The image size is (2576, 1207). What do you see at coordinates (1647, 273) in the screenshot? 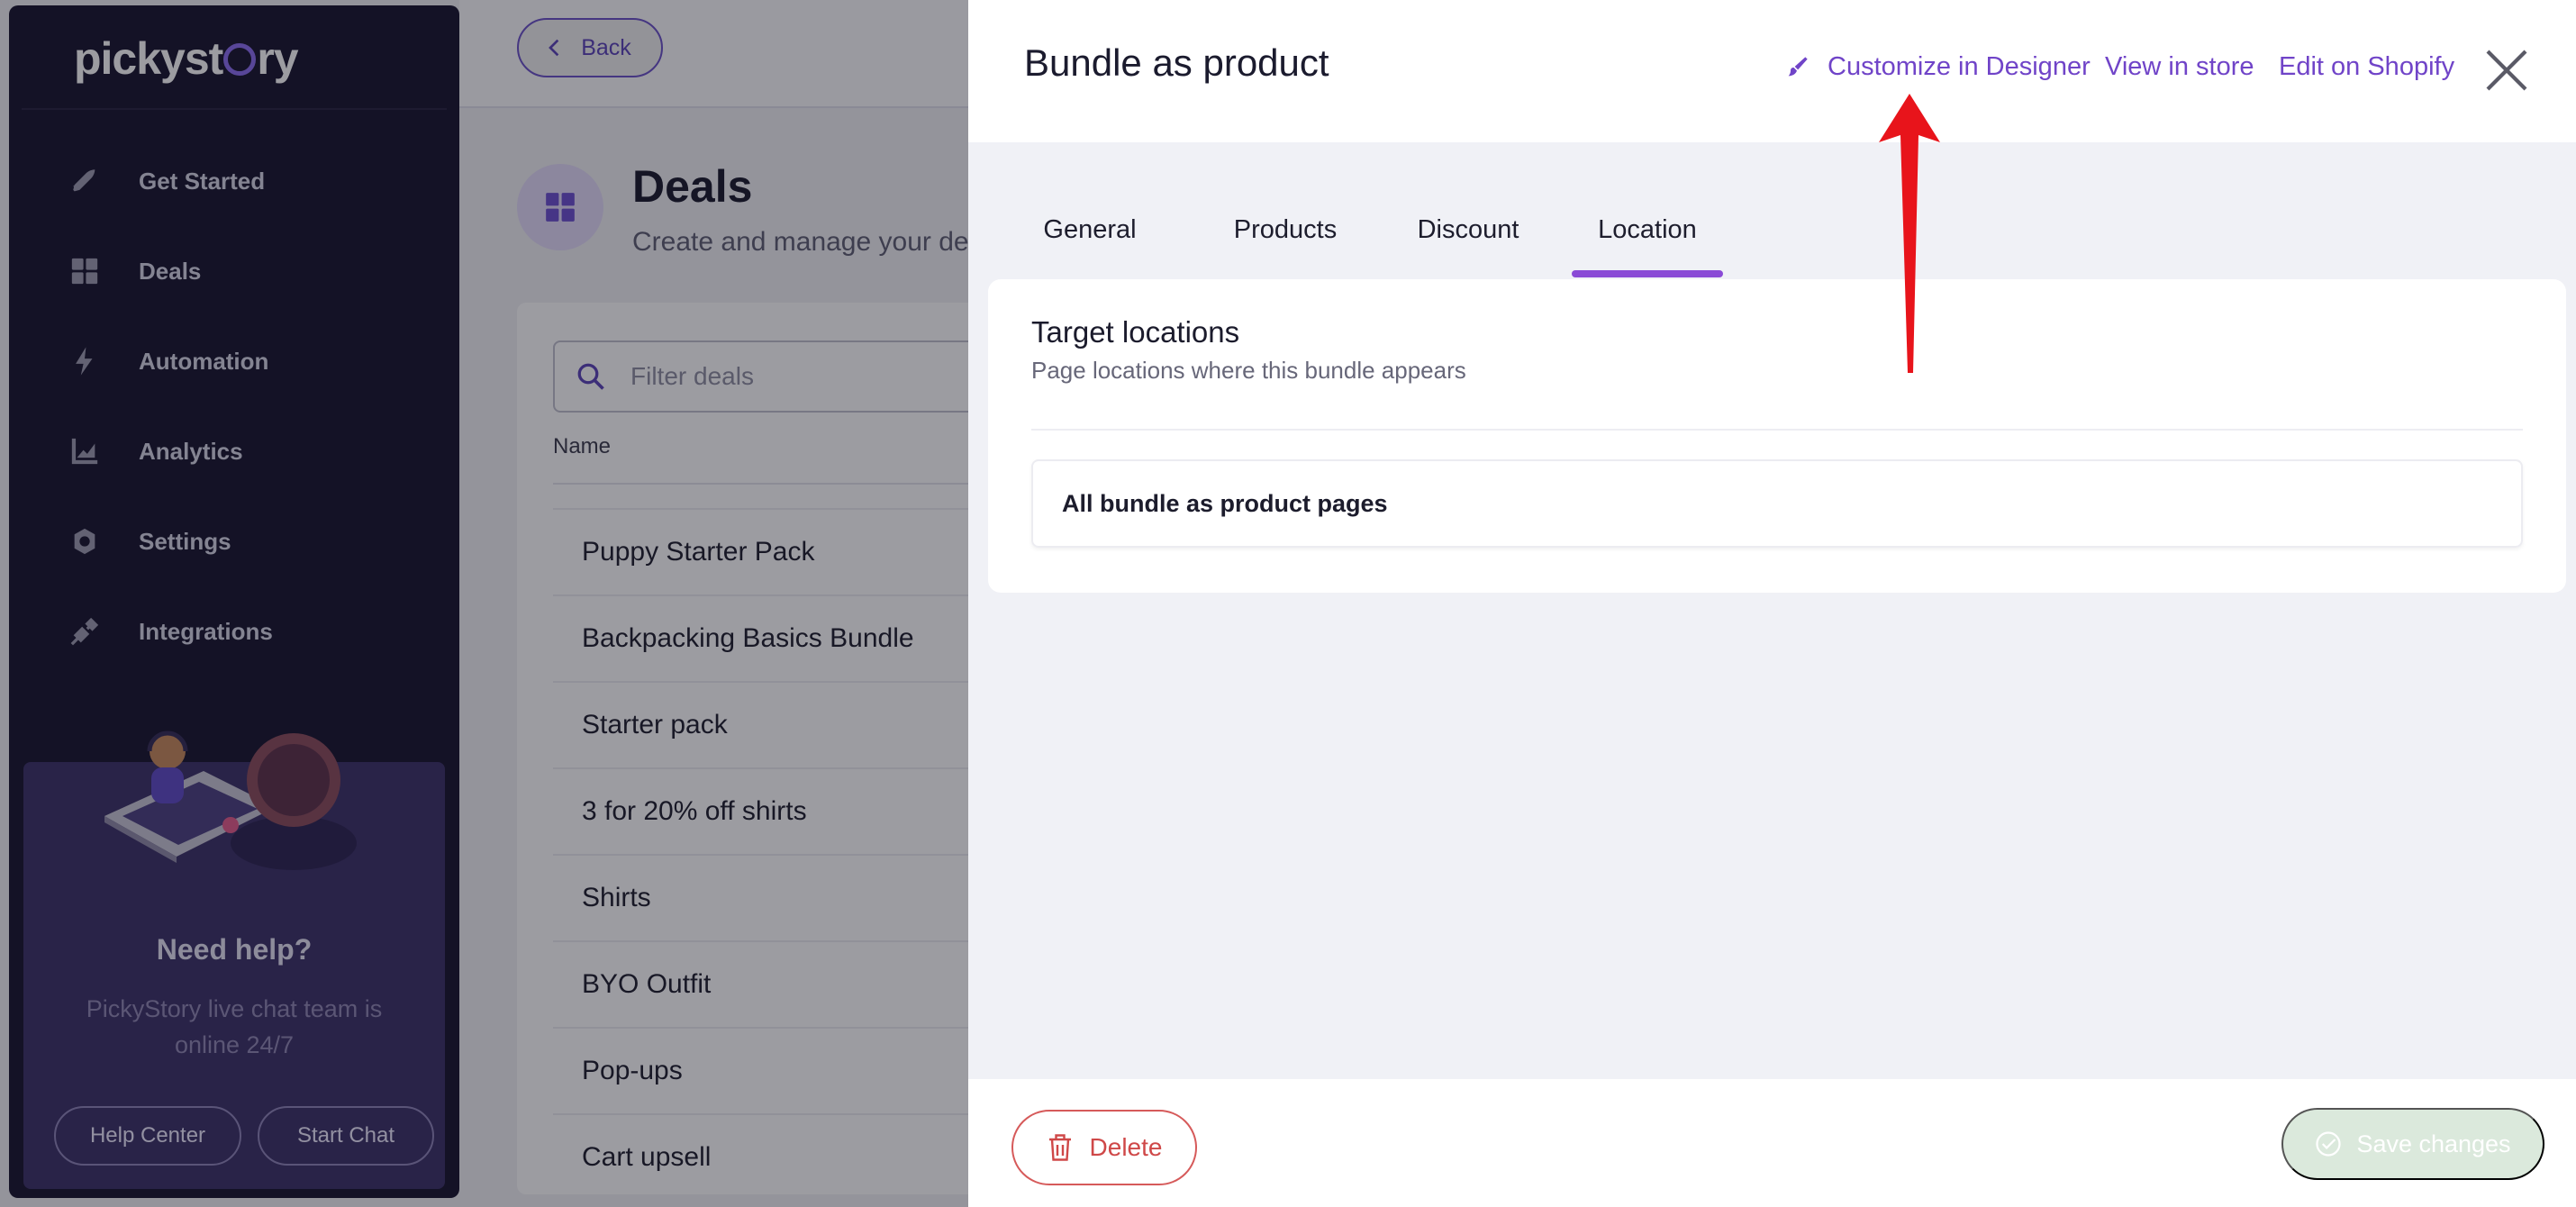
I see `active-tab-indicator` at bounding box center [1647, 273].